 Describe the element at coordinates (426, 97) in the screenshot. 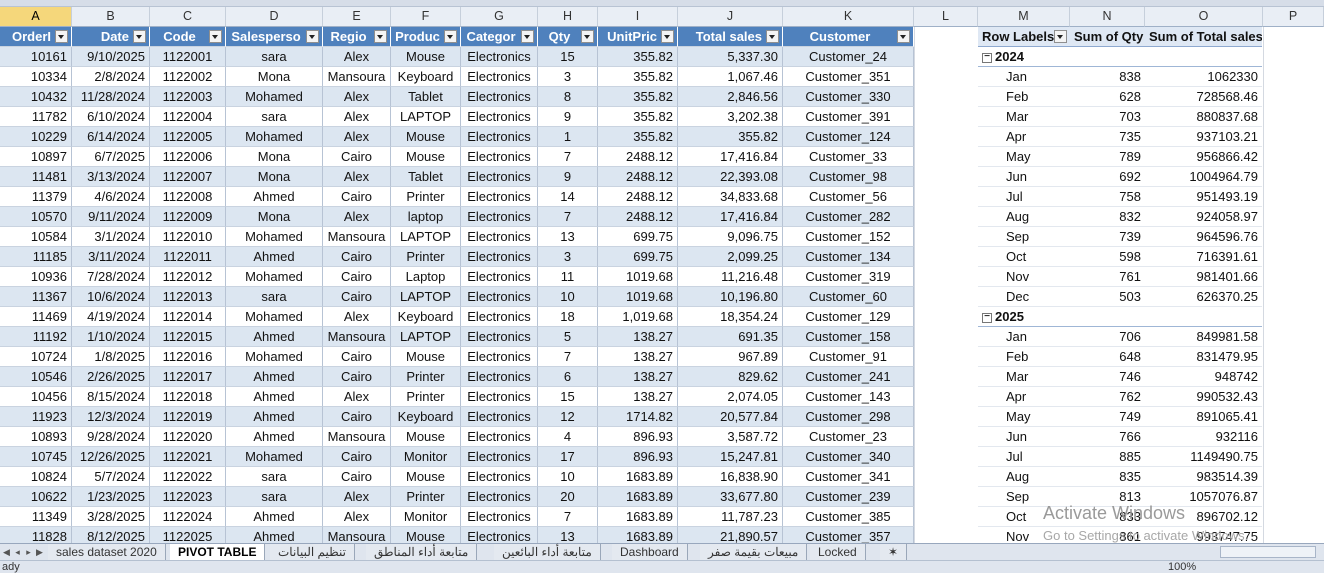

I see `table-cell: Tablet` at that location.